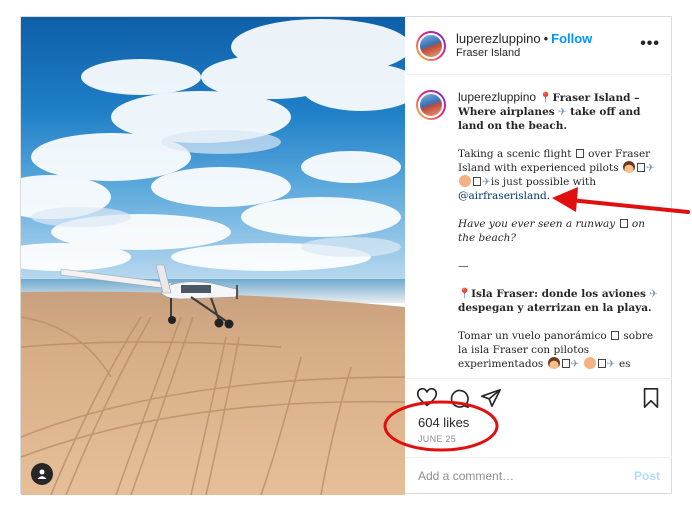 The width and height of the screenshot is (692, 509). I want to click on post-header: luperezluppino • Follow Fraser Island •••, so click(539, 46).